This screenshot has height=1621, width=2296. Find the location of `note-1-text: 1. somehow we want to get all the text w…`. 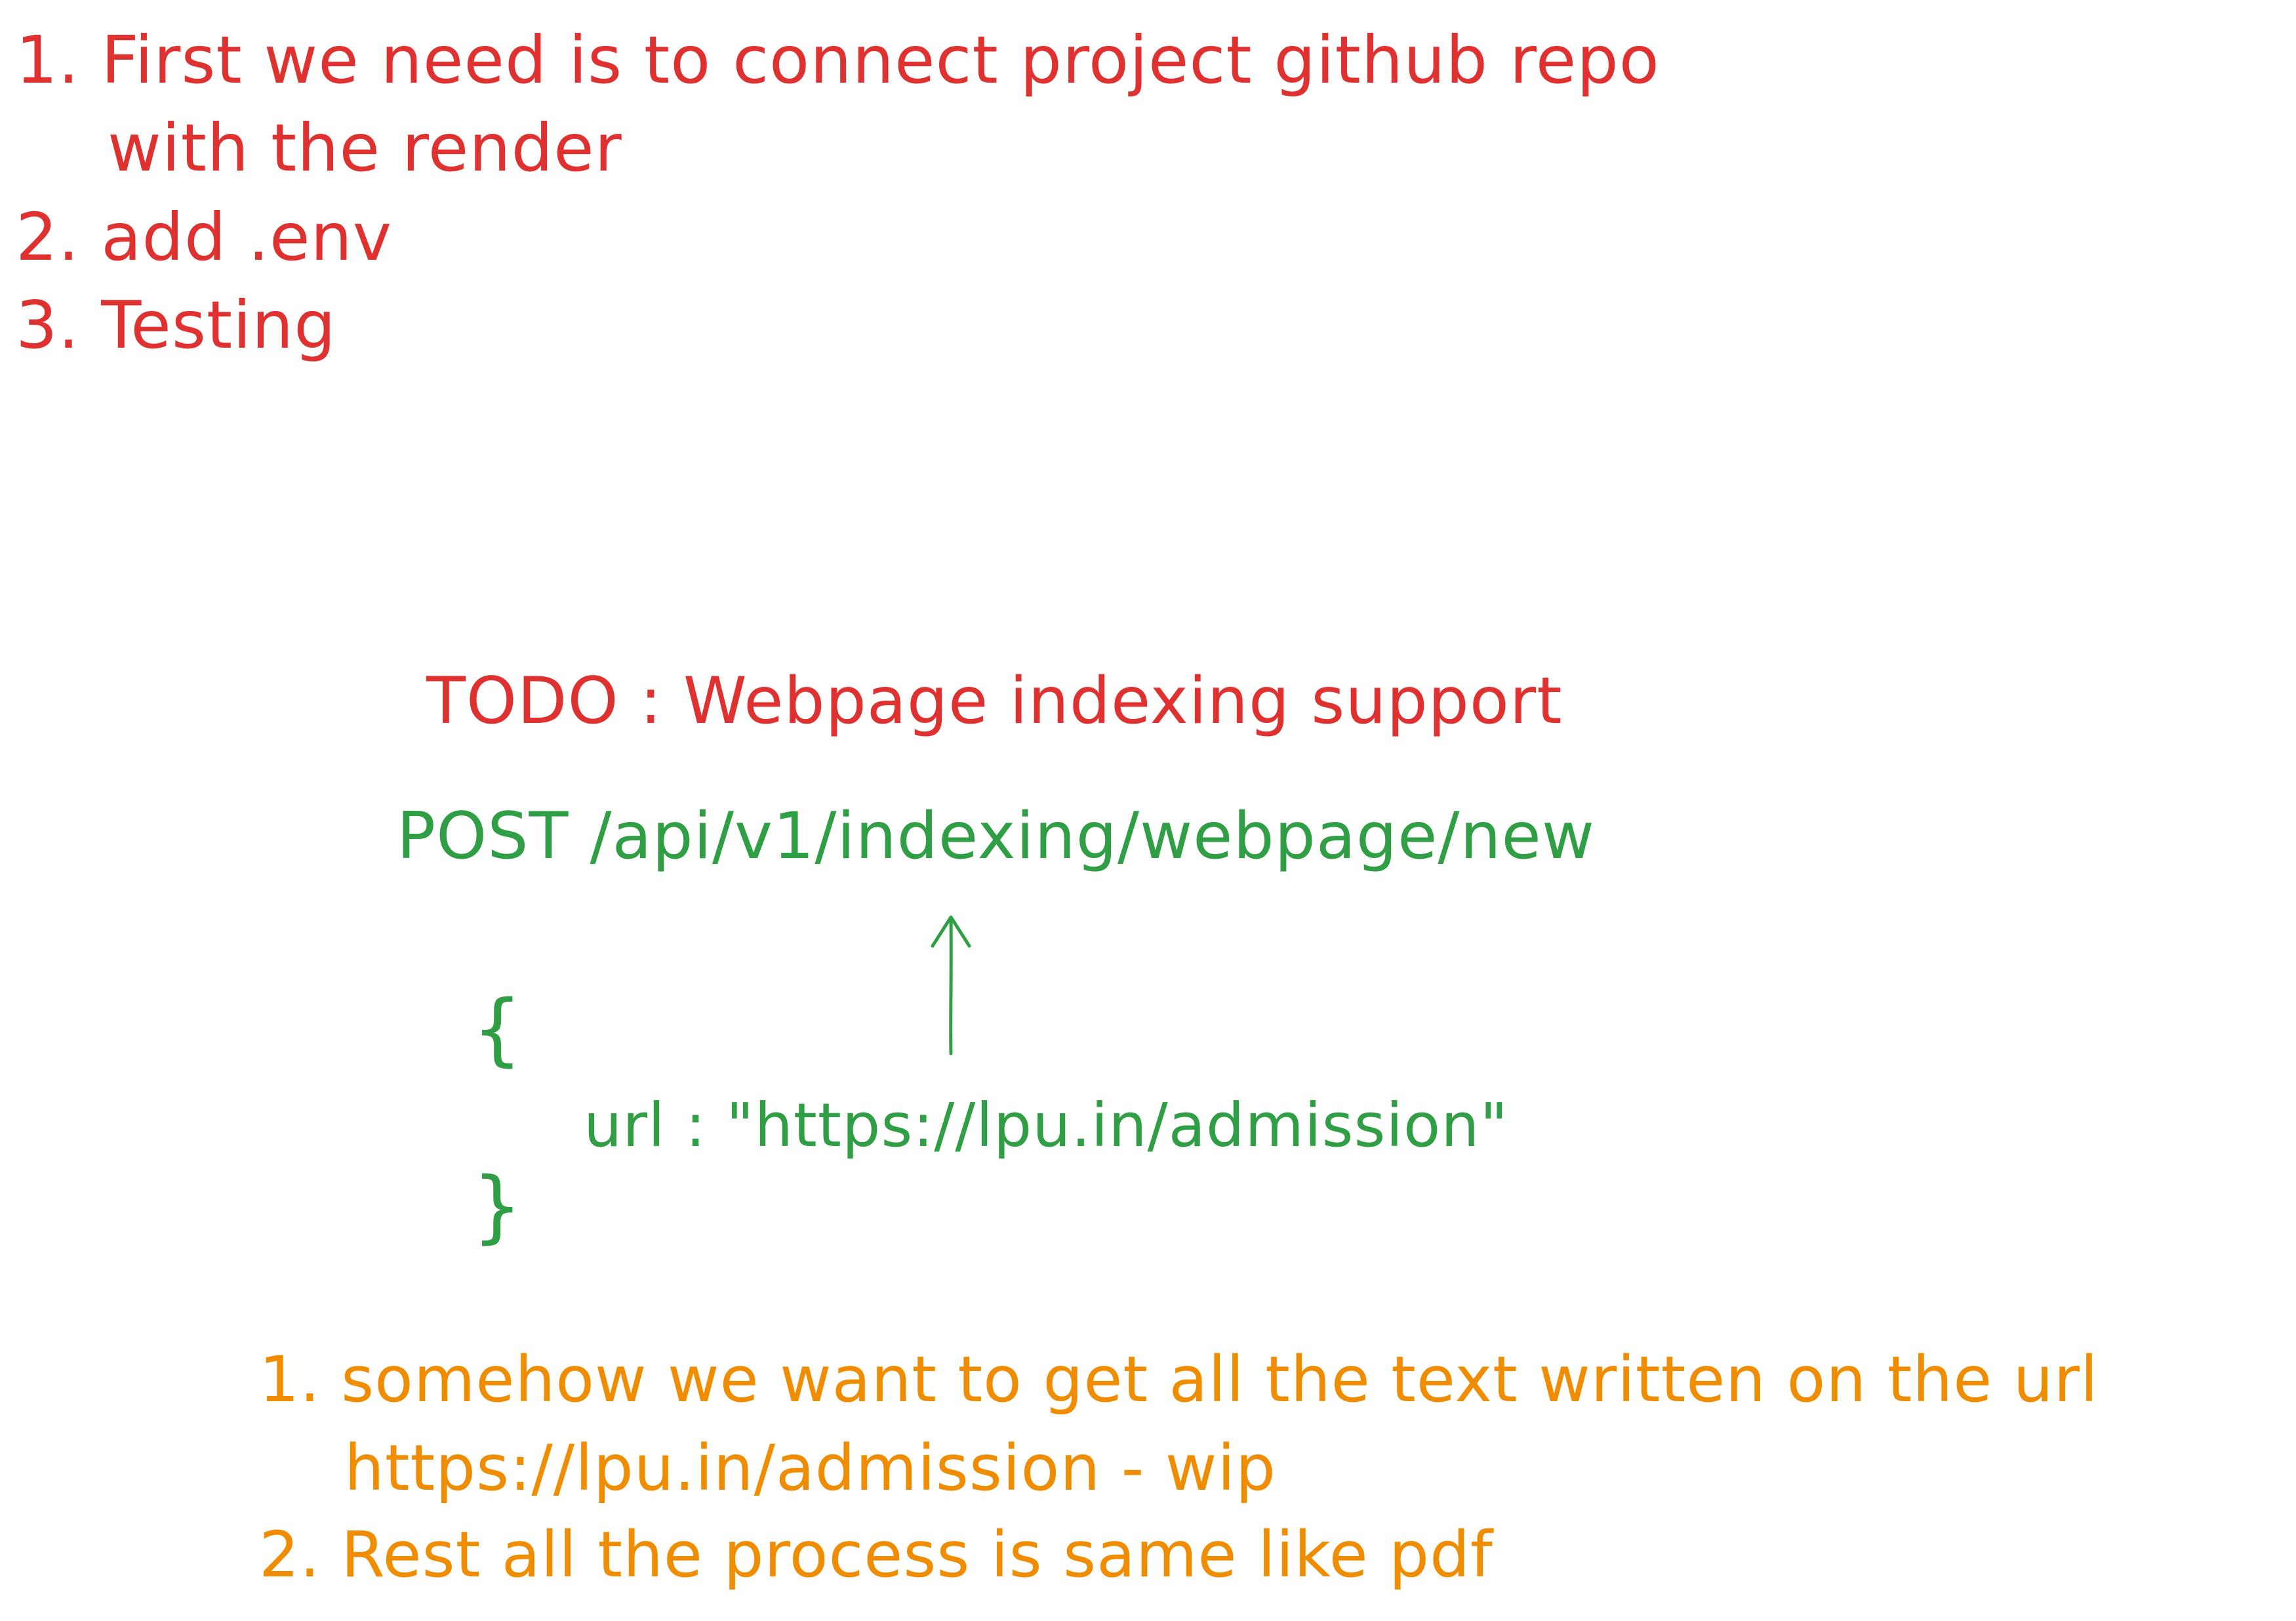

note-1-text: 1. somehow we want to get all the text w… is located at coordinates (1179, 1379).